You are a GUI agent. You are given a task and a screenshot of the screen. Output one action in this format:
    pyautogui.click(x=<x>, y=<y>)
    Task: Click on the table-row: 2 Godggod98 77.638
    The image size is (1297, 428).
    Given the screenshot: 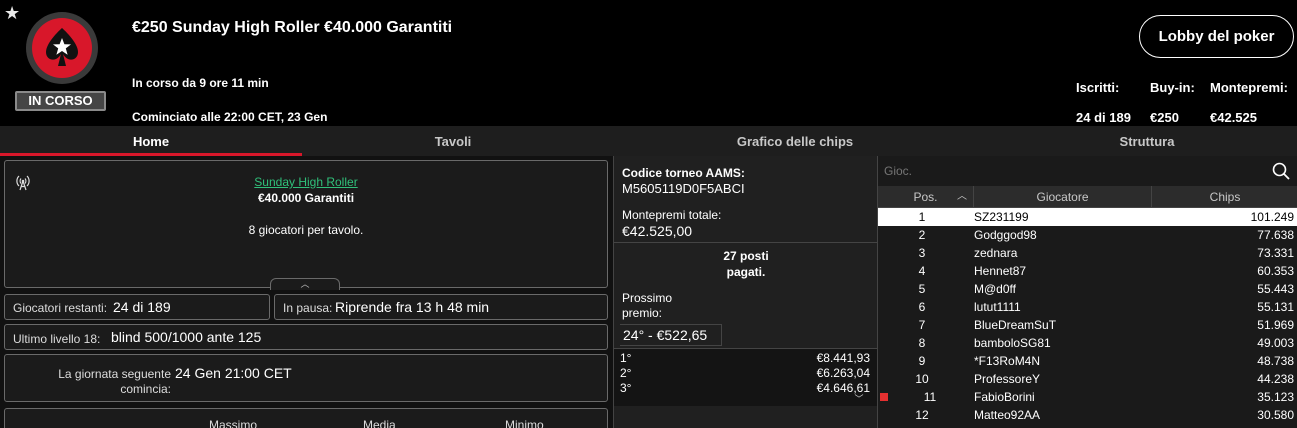 What is the action you would take?
    pyautogui.click(x=1087, y=235)
    